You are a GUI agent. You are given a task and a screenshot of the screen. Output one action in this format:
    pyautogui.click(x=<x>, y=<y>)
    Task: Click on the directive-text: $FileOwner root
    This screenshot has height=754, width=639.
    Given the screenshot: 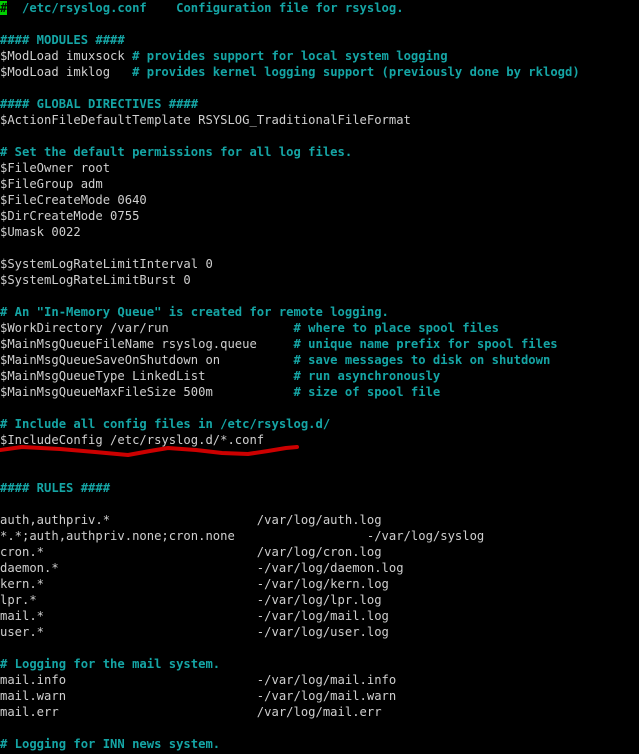 What is the action you would take?
    pyautogui.click(x=55, y=168)
    